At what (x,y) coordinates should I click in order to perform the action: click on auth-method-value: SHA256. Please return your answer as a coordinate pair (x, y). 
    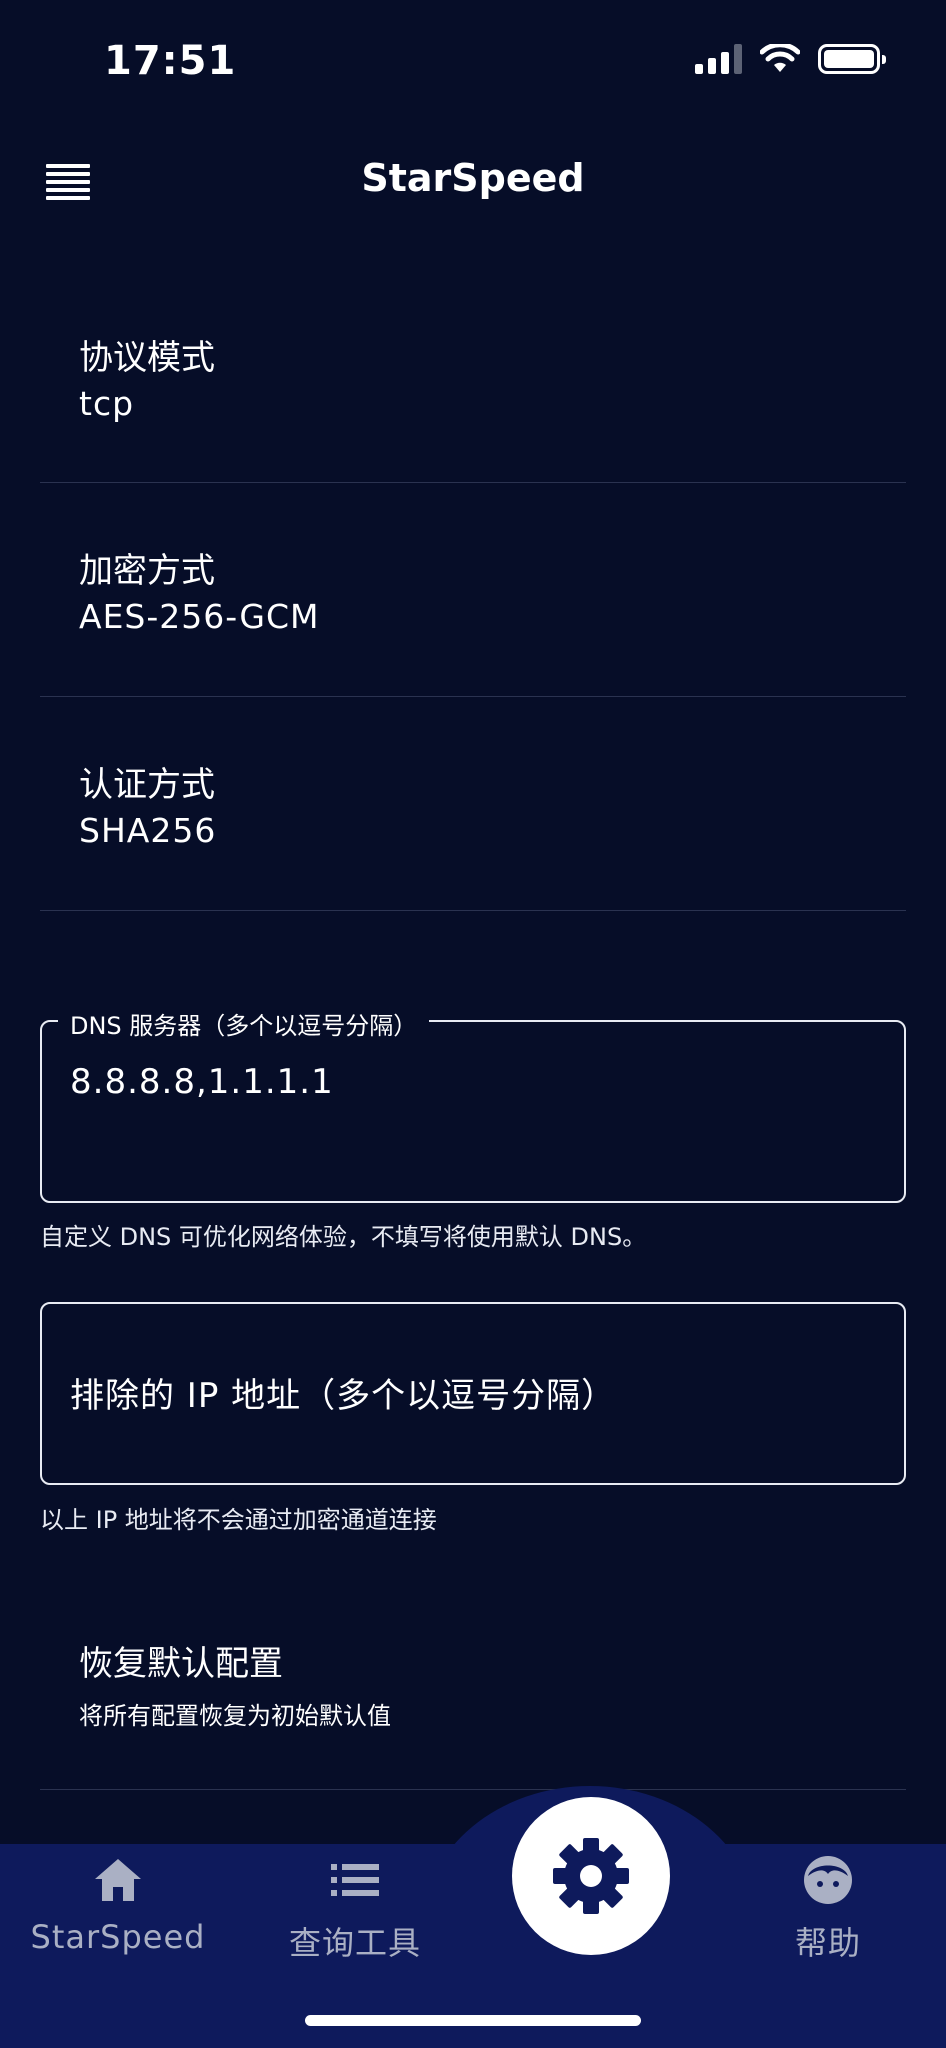
    Looking at the image, I should click on (148, 830).